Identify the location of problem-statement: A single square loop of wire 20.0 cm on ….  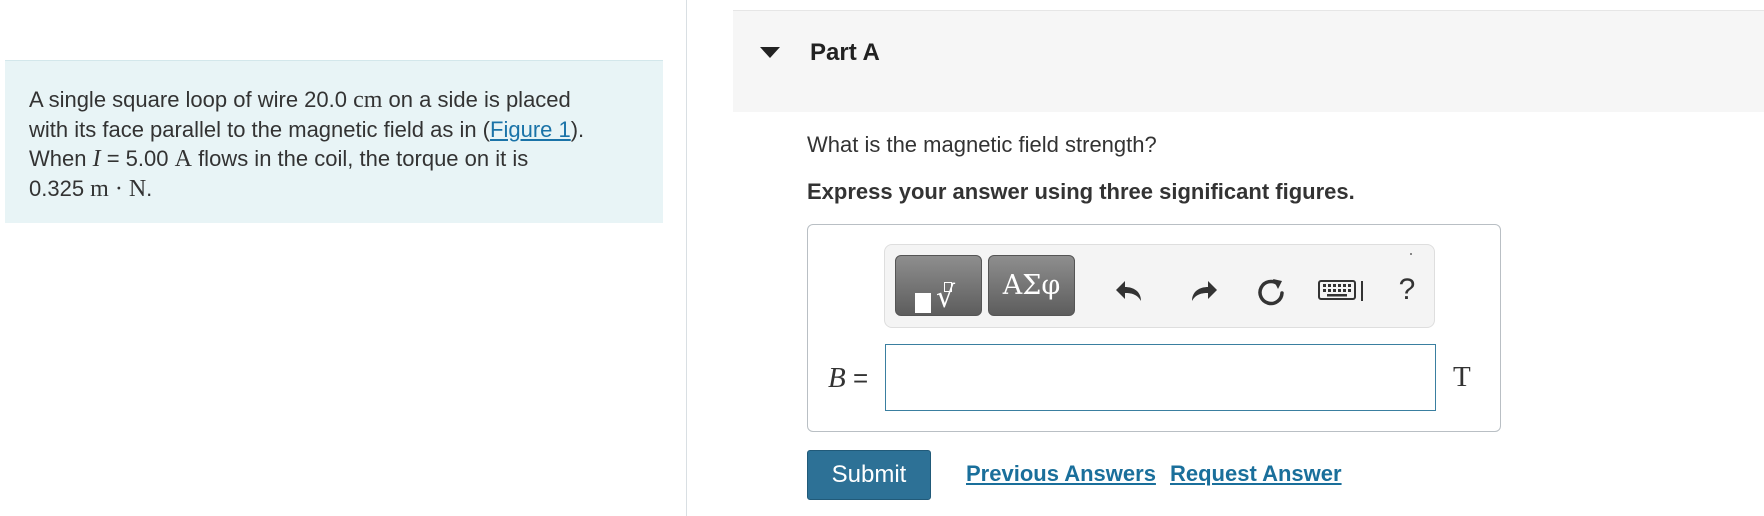
(334, 141).